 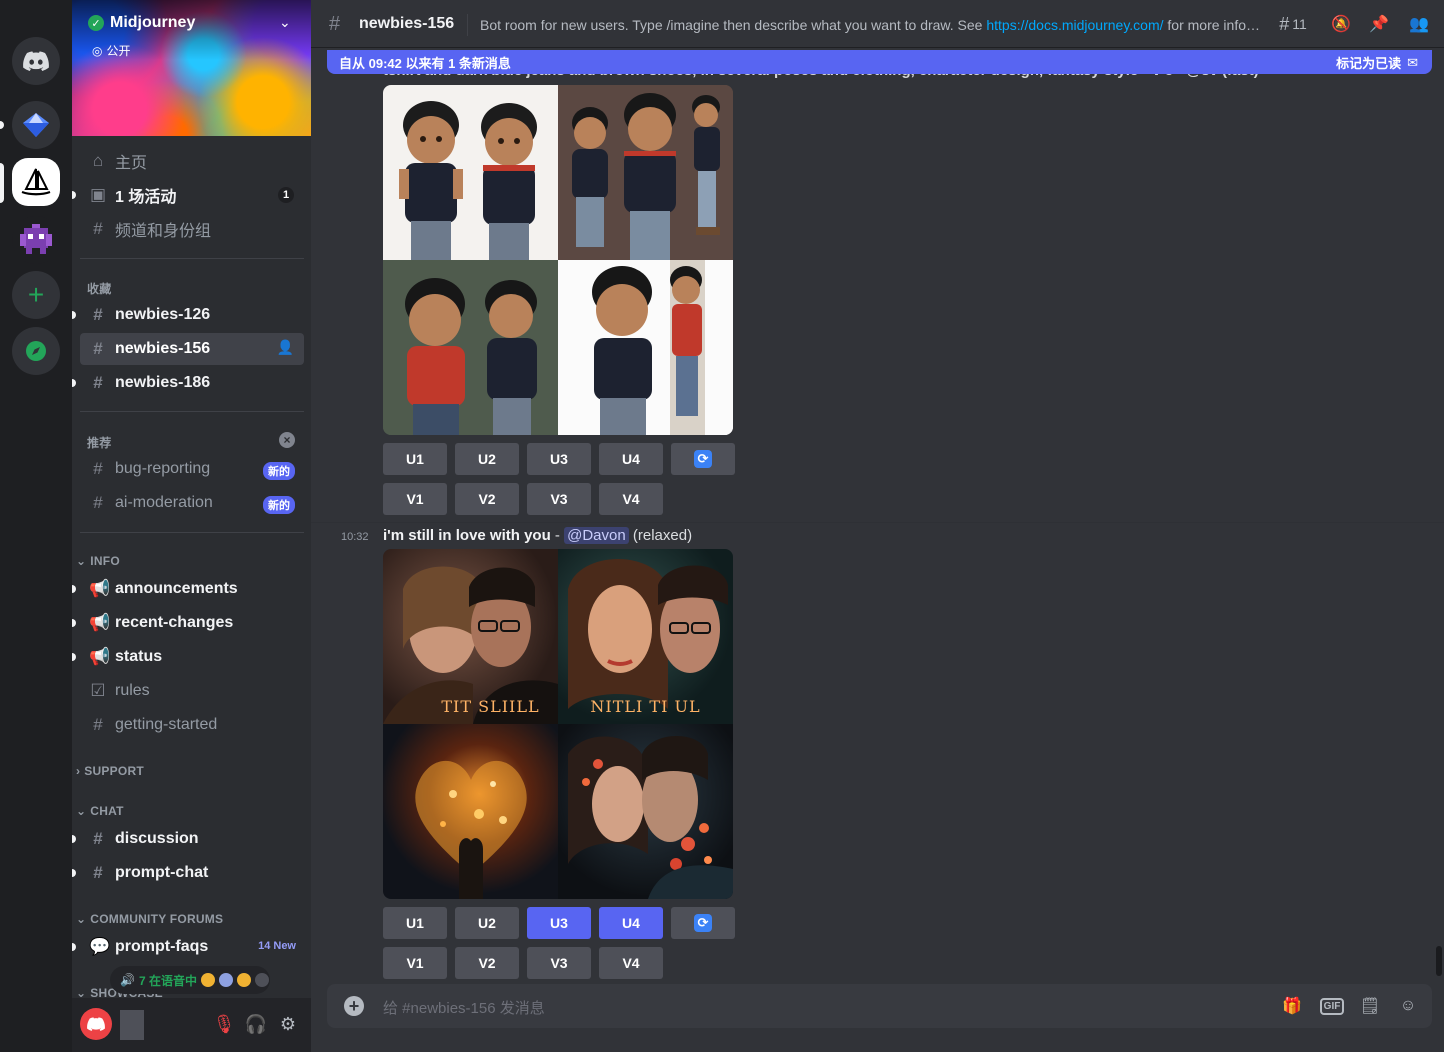 What do you see at coordinates (354, 1006) in the screenshot?
I see `attach-plus-icon: +` at bounding box center [354, 1006].